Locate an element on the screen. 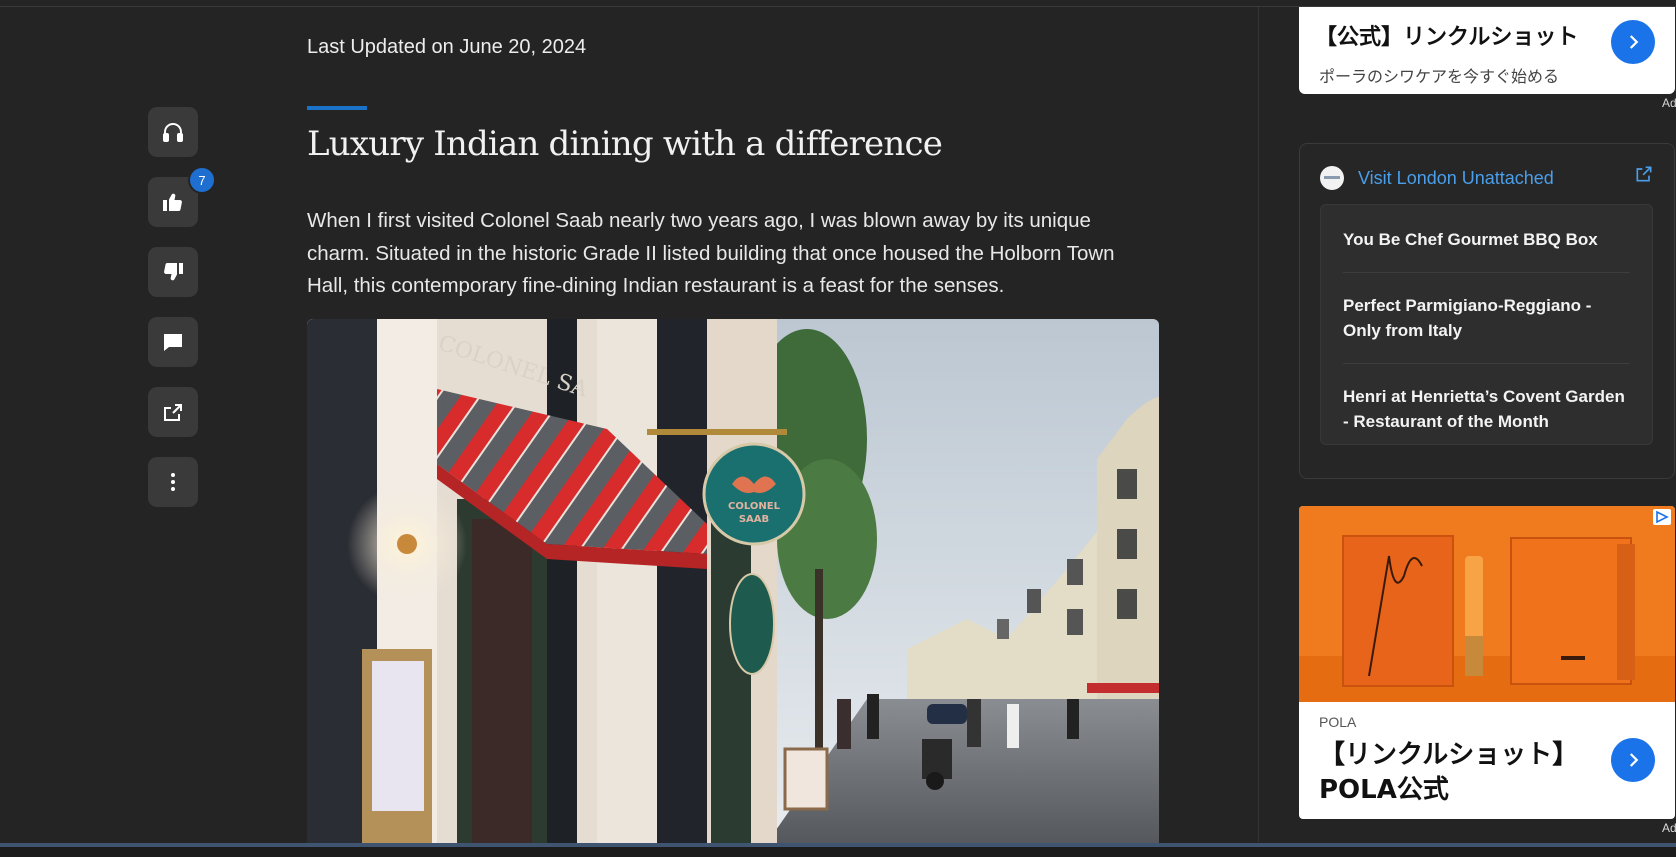  wrinkle-shot-ad: 【公式】リンクルショット ポーラのシワケアを今すぐ始める is located at coordinates (1487, 50).